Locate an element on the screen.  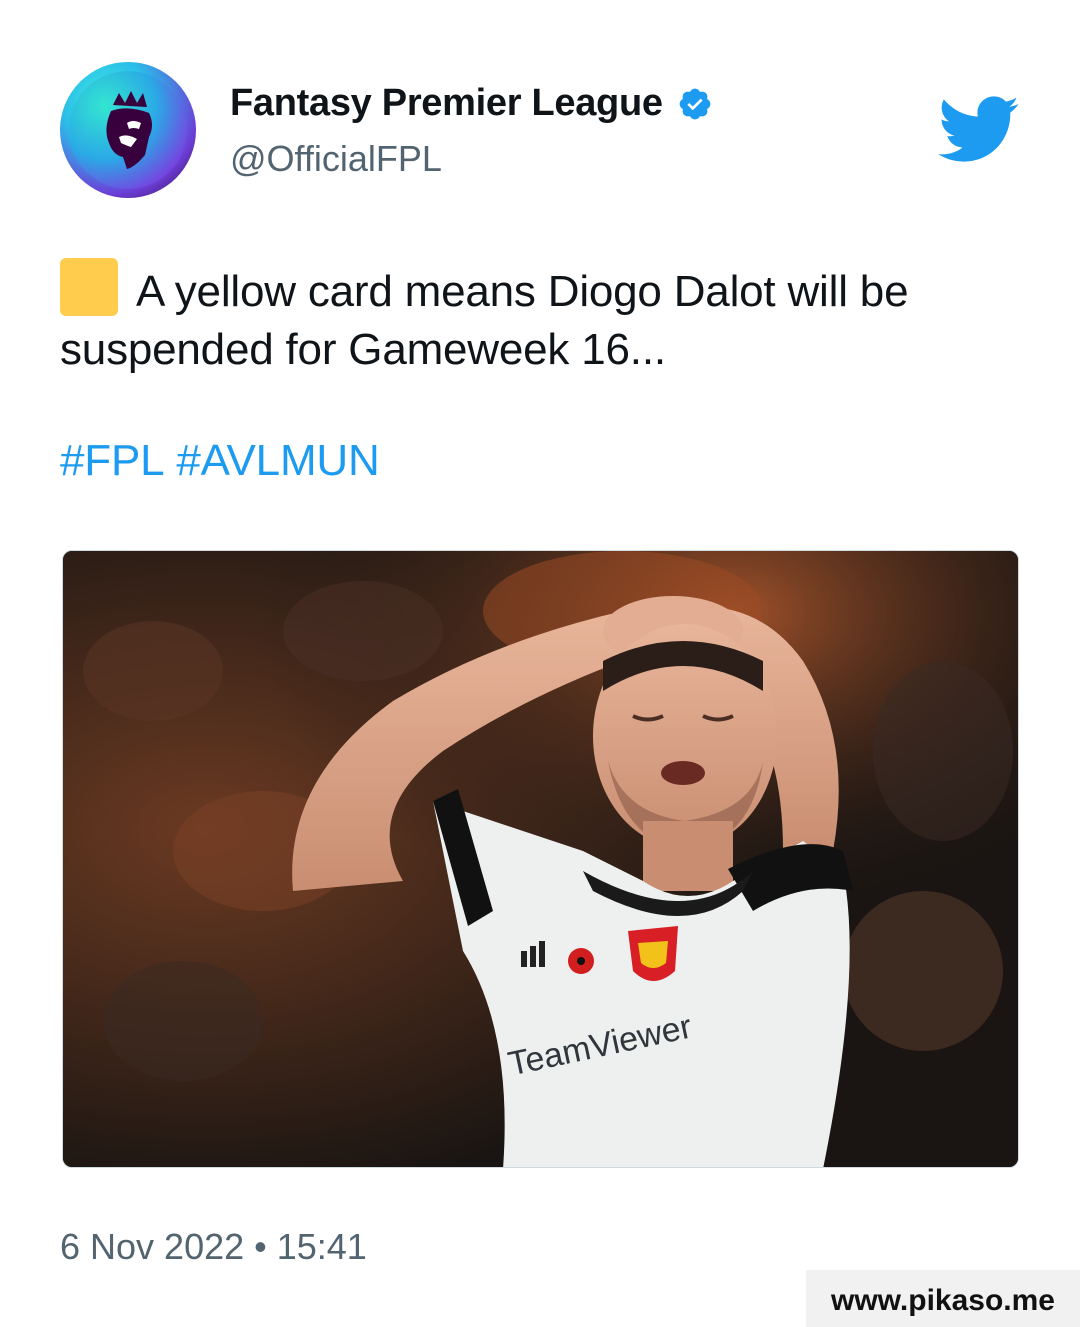
hashtags: #FPL #AVLMUN is located at coordinates (220, 461).